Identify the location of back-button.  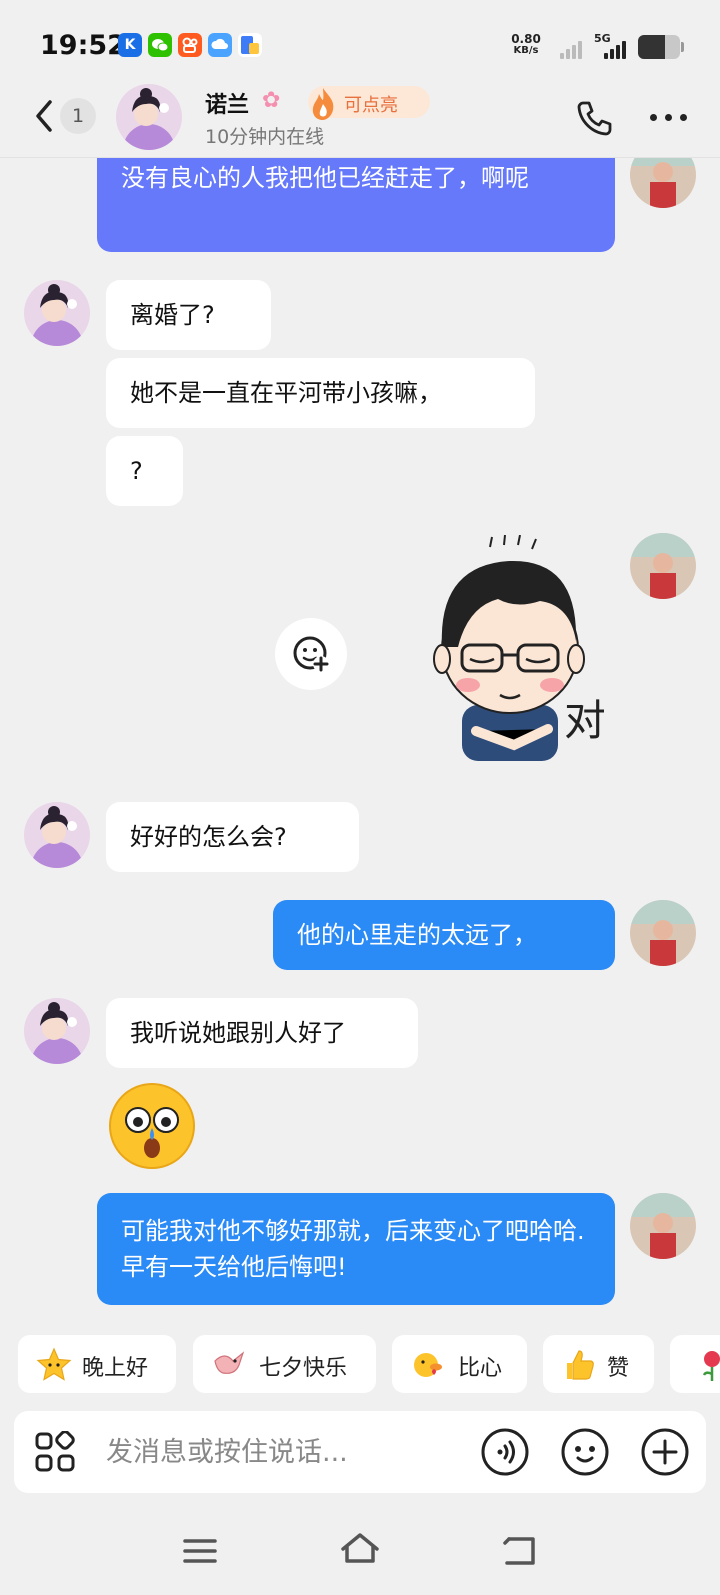
(45, 116).